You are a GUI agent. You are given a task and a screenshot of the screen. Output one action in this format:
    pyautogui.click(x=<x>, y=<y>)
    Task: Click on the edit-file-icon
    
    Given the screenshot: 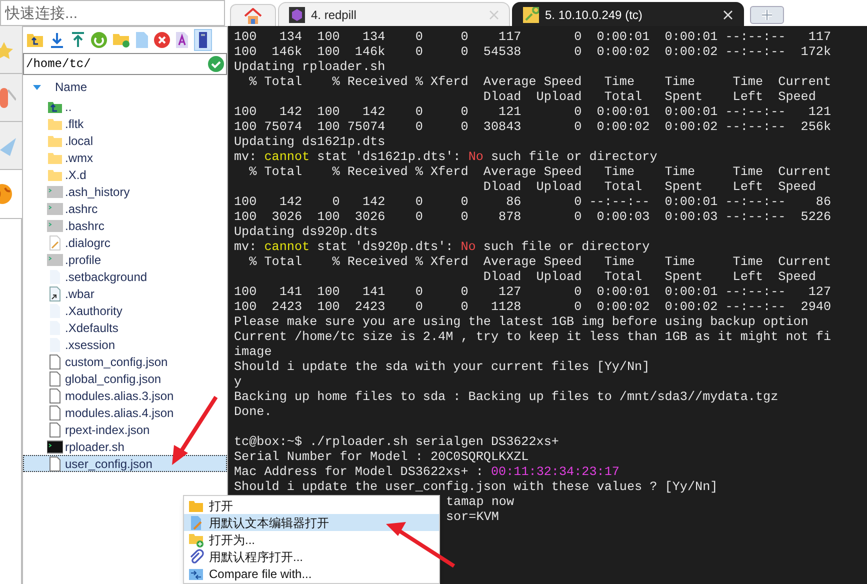 What is the action you would take?
    pyautogui.click(x=196, y=522)
    